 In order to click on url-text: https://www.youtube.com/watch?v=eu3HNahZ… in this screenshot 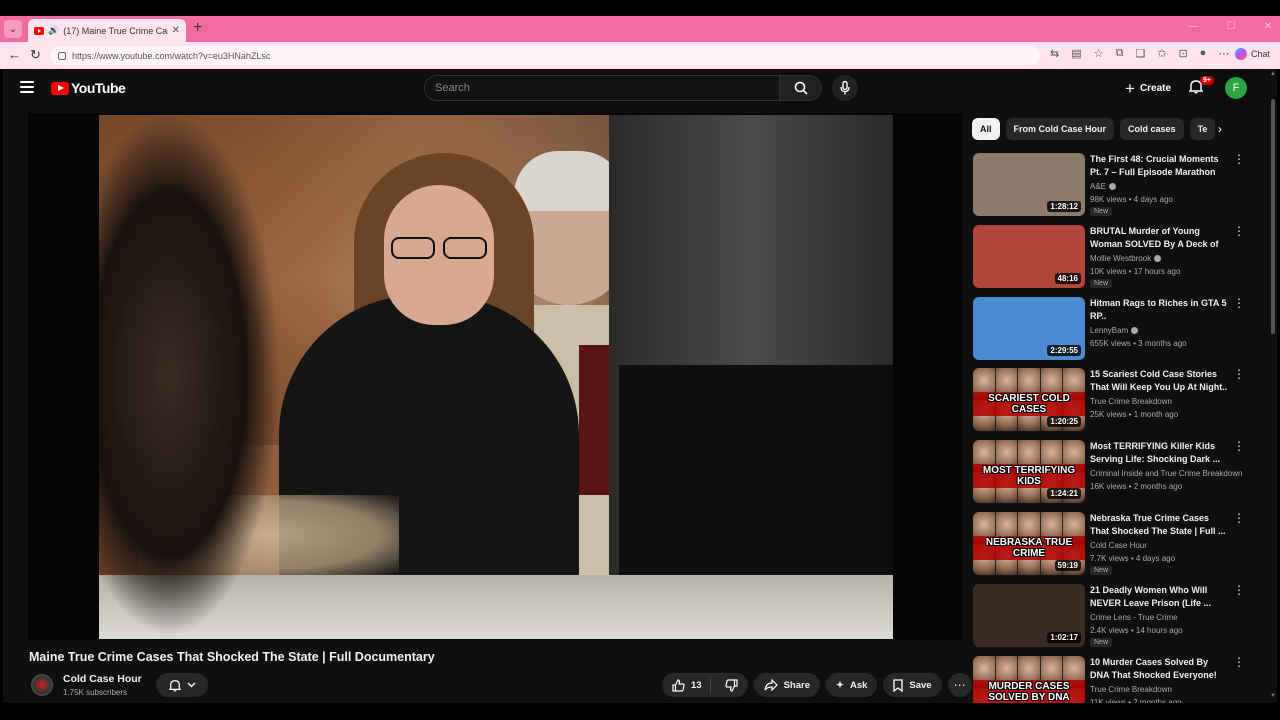, I will do `click(171, 55)`.